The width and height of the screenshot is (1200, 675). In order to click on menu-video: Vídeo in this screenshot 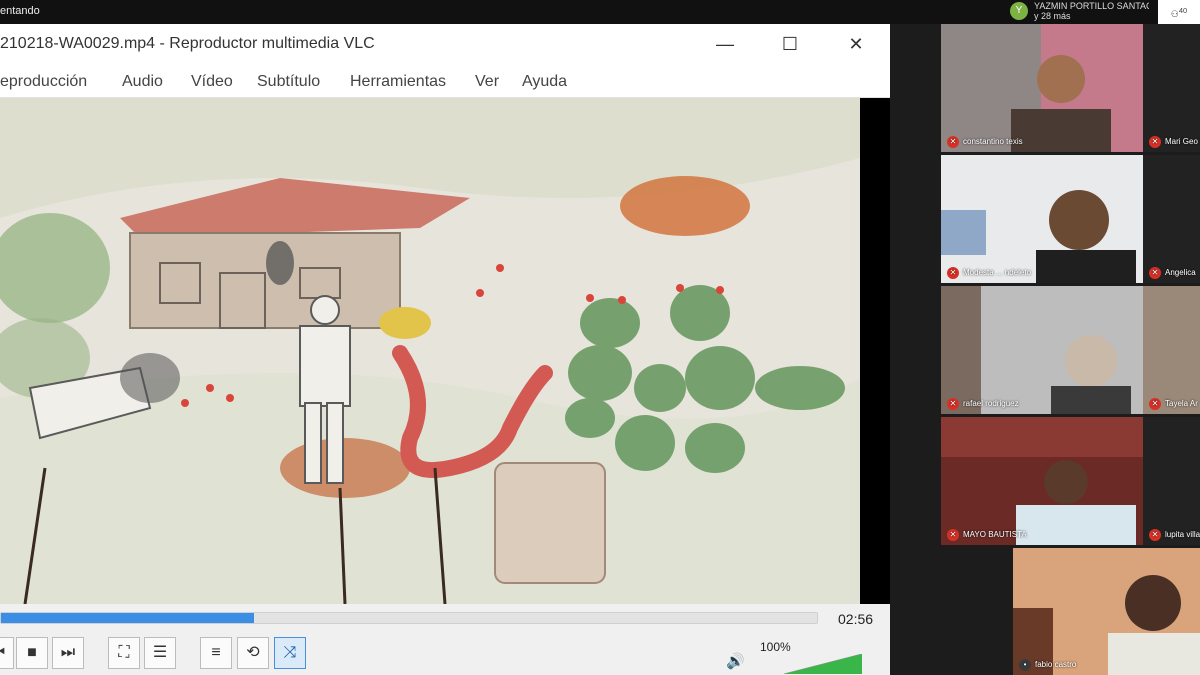, I will do `click(212, 82)`.